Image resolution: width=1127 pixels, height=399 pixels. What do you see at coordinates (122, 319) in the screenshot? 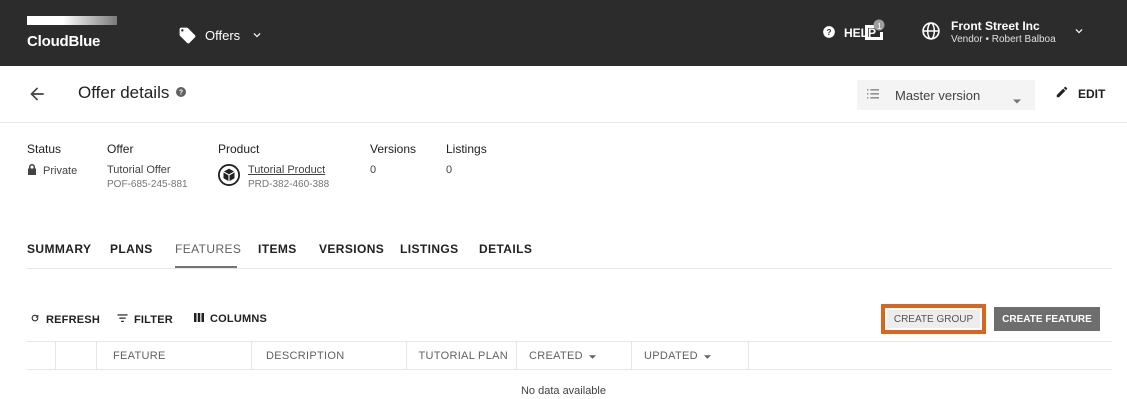
I see `filter-icon` at bounding box center [122, 319].